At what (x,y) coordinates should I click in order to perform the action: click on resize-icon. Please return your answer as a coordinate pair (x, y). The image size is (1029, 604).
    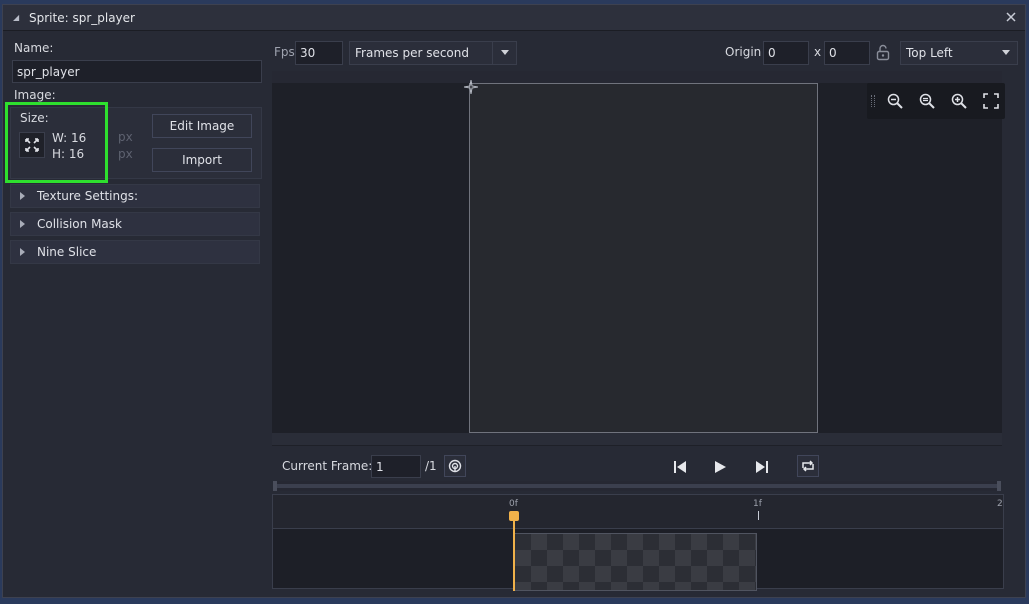
    Looking at the image, I should click on (32, 145).